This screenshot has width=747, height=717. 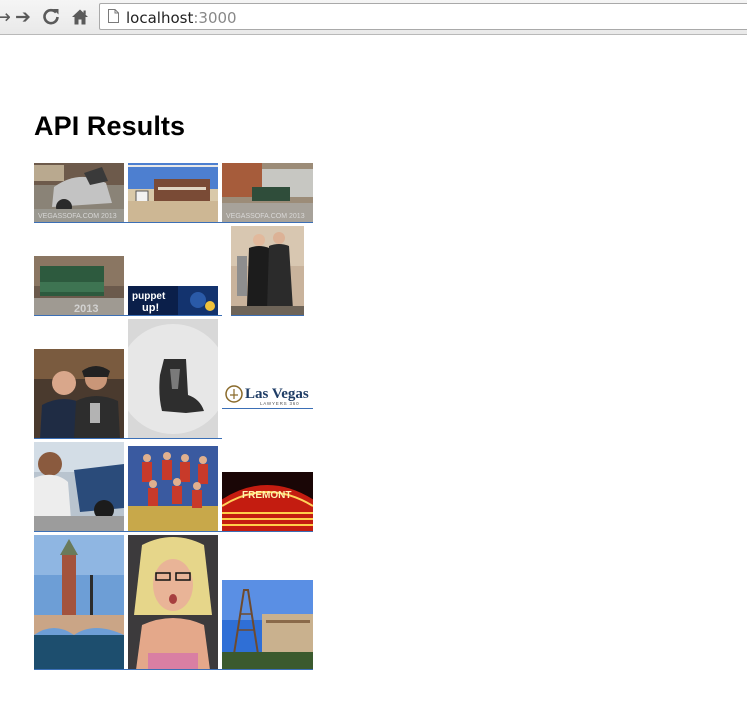 What do you see at coordinates (86, 309) in the screenshot?
I see `svg-text: 2013` at bounding box center [86, 309].